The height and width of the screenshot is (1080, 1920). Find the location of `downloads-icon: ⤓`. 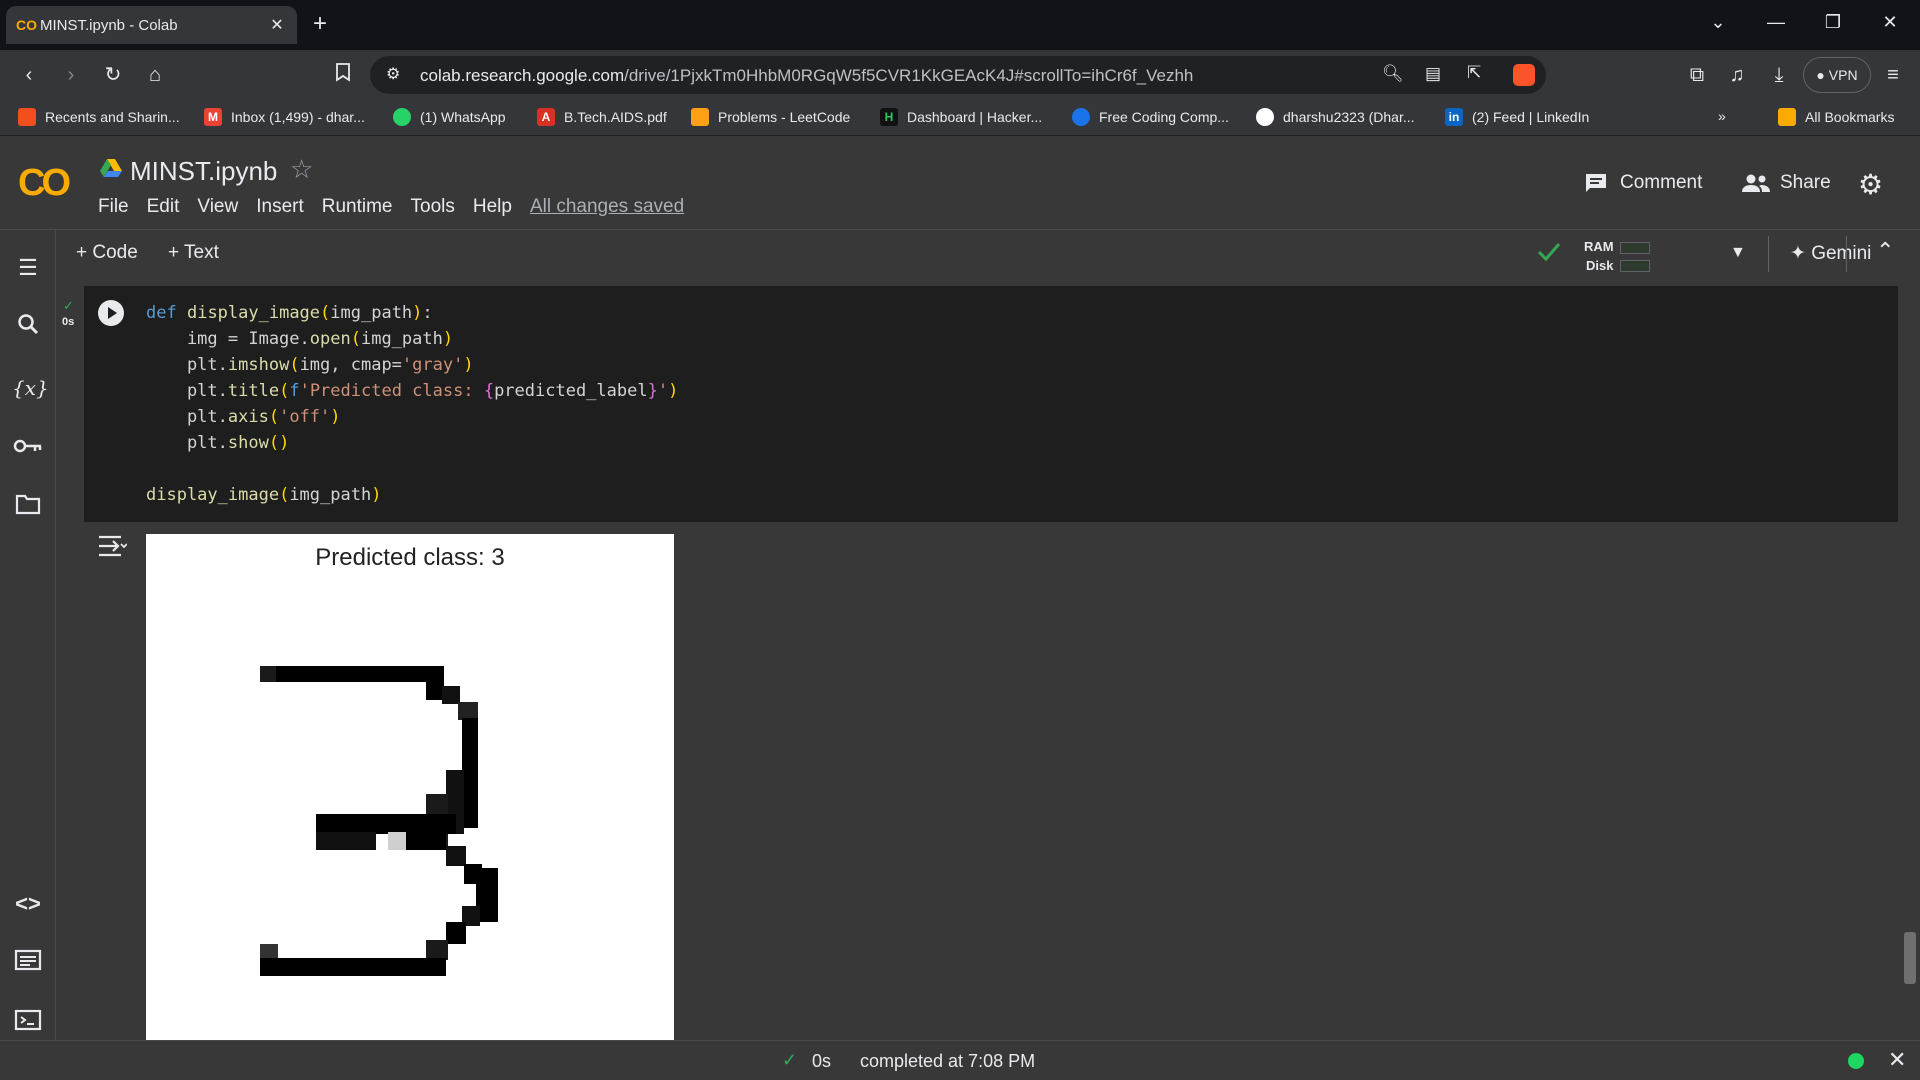

downloads-icon: ⤓ is located at coordinates (1779, 75).